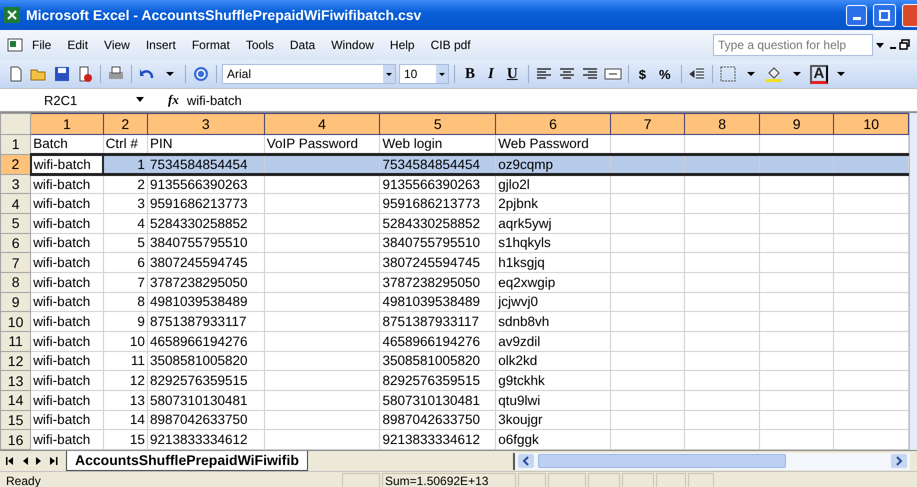 This screenshot has width=917, height=487. What do you see at coordinates (117, 45) in the screenshot?
I see `menu-item: View` at bounding box center [117, 45].